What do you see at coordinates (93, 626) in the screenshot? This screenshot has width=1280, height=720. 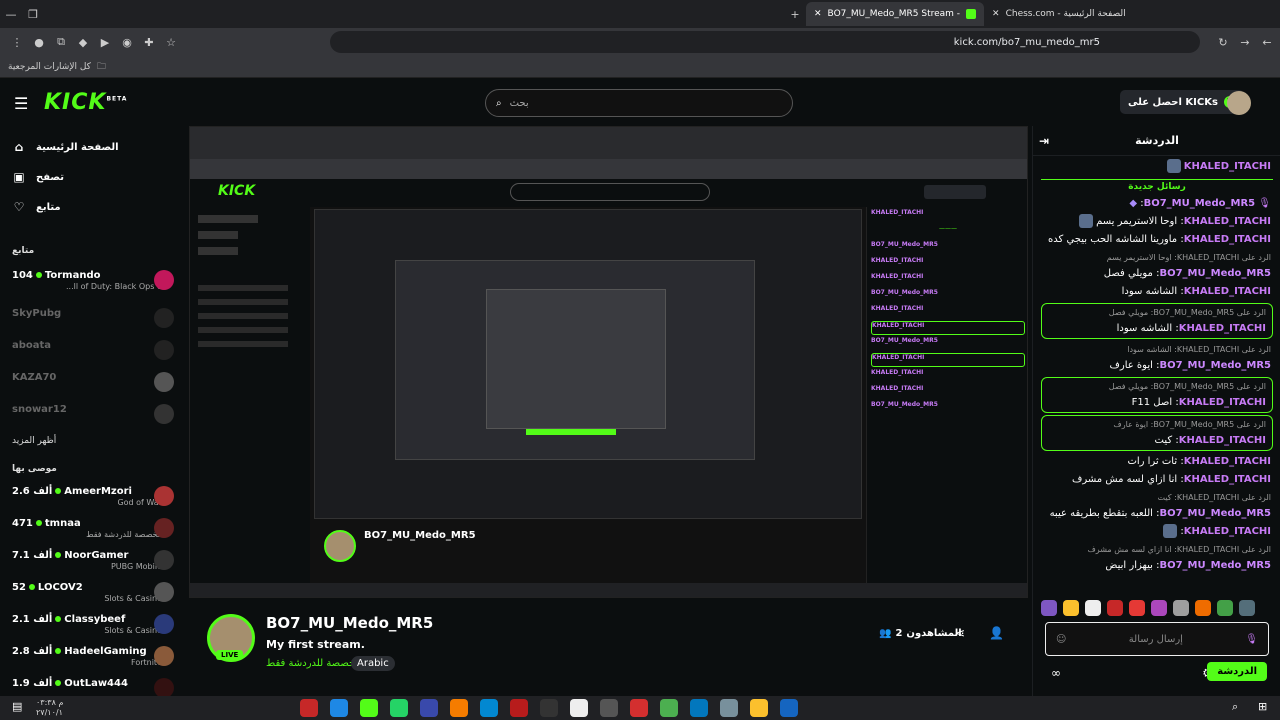 I see `recommended-channel: 2.1 ألف Classybeef Slots & Casino` at bounding box center [93, 626].